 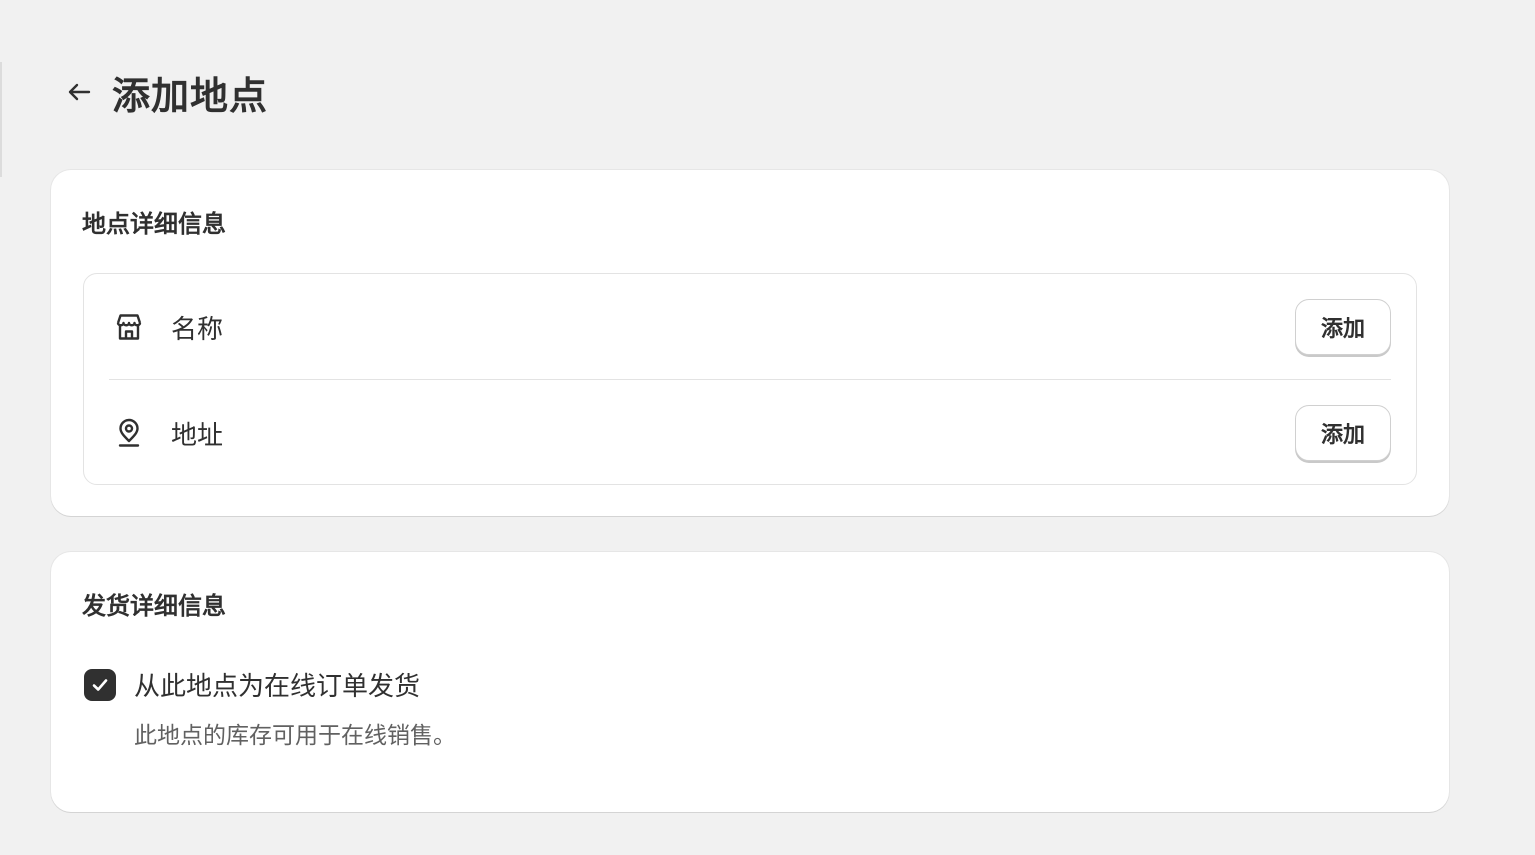 What do you see at coordinates (129, 327) in the screenshot?
I see `store-icon` at bounding box center [129, 327].